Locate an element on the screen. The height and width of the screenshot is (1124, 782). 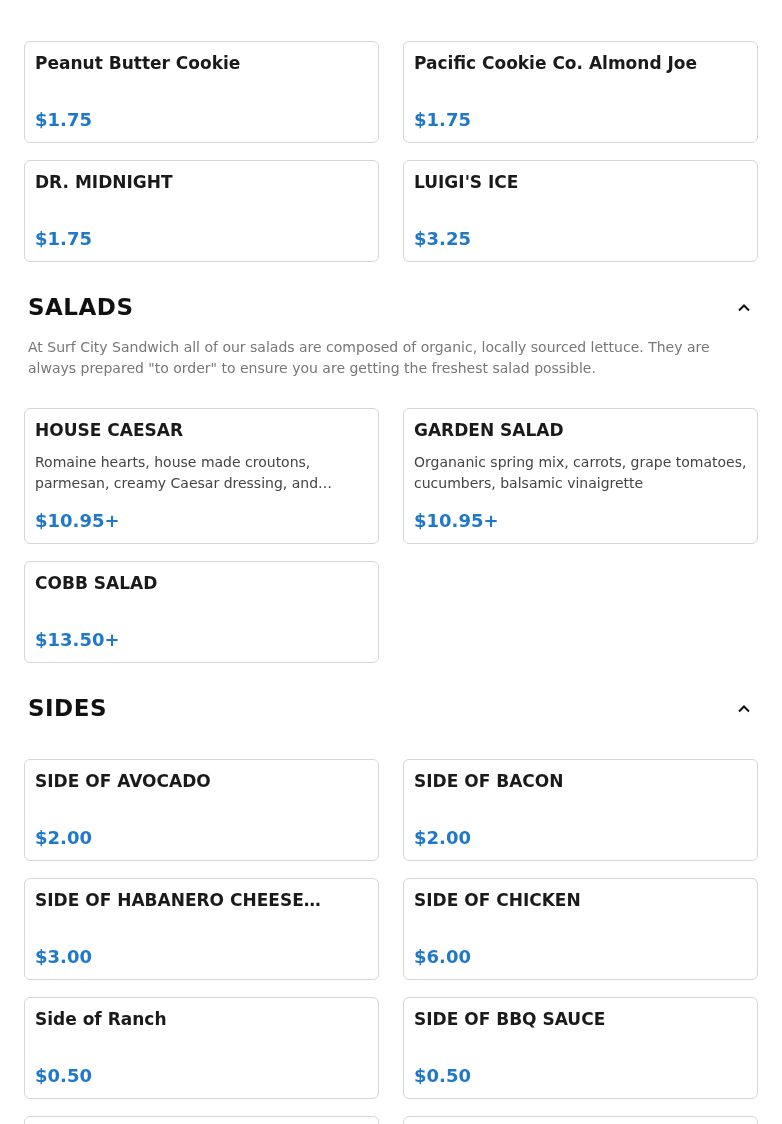
item-name: SIDE OF BBQ SAUCE is located at coordinates (510, 1019).